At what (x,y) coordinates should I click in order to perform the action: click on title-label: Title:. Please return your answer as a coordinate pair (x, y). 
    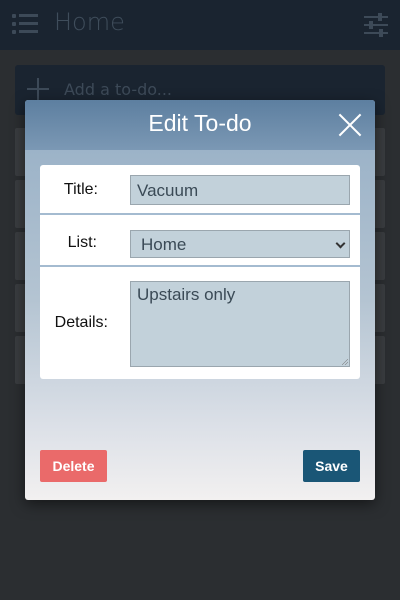
    Looking at the image, I should click on (80, 189).